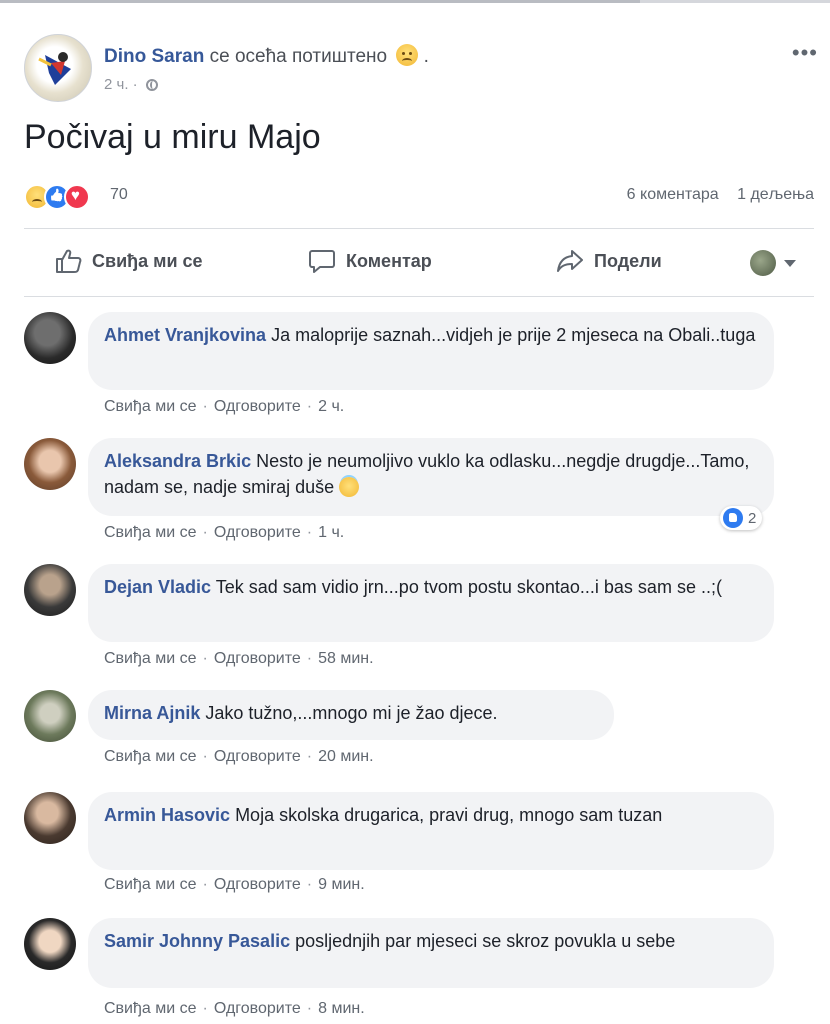 The height and width of the screenshot is (1024, 830). I want to click on thumbs-up-icon, so click(69, 261).